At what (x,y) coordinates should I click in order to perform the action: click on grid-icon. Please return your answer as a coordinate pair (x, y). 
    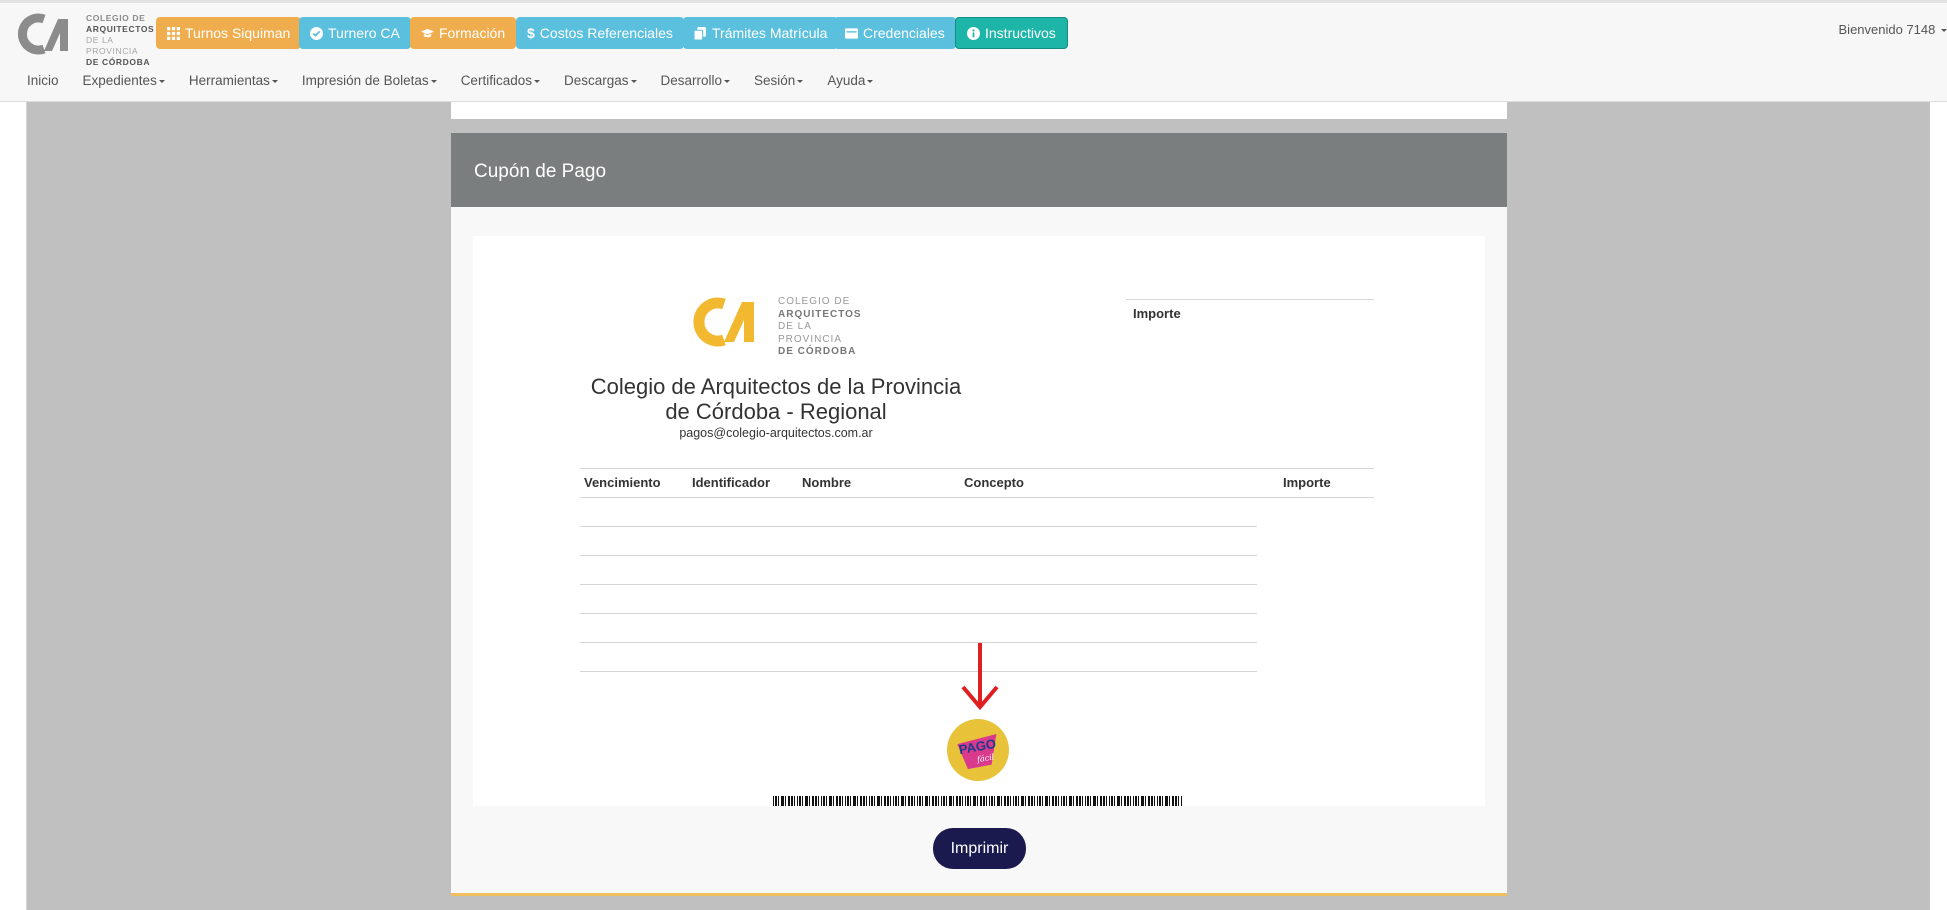
    Looking at the image, I should click on (173, 33).